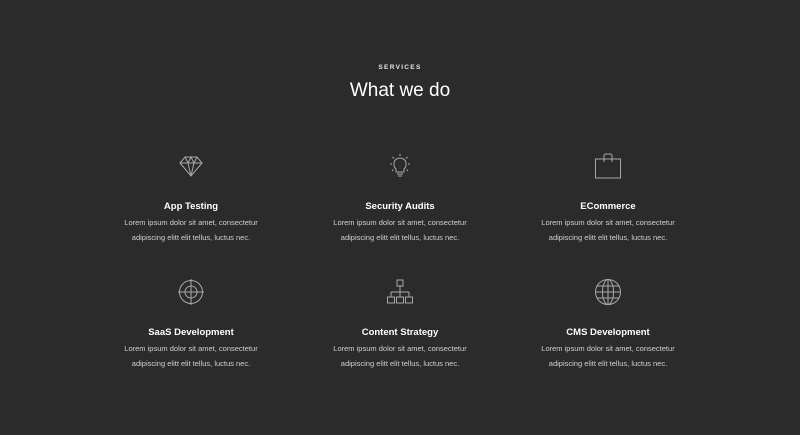 The height and width of the screenshot is (435, 800). I want to click on globe-icon, so click(608, 292).